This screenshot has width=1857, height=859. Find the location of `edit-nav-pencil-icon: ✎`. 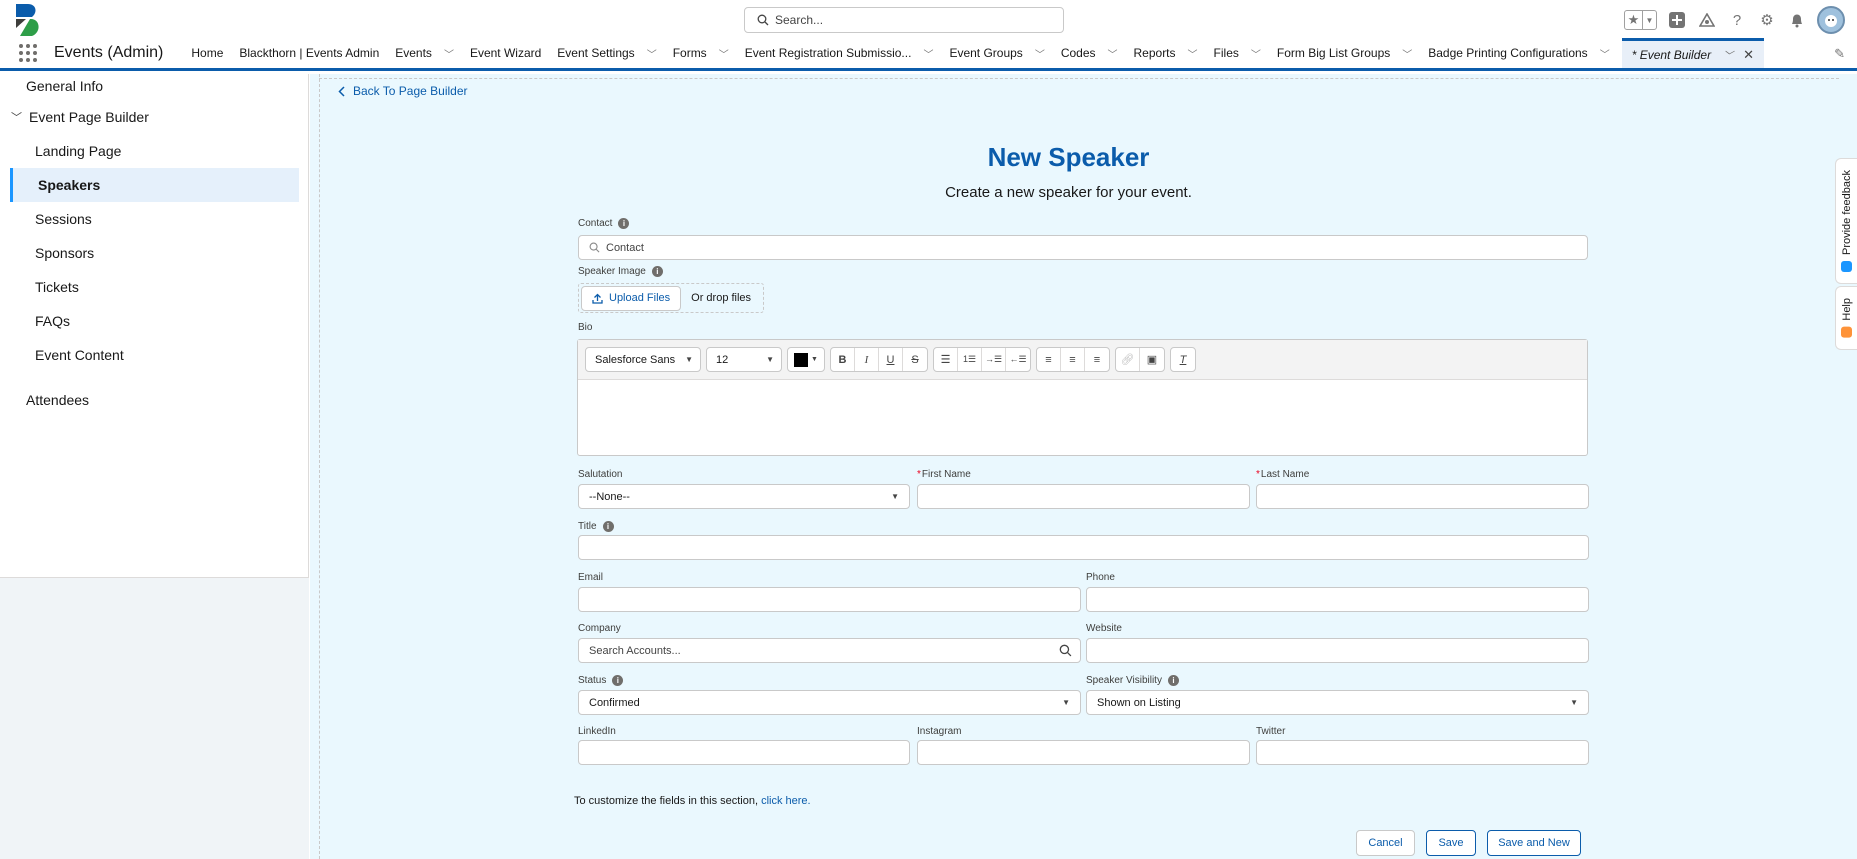

edit-nav-pencil-icon: ✎ is located at coordinates (1839, 54).